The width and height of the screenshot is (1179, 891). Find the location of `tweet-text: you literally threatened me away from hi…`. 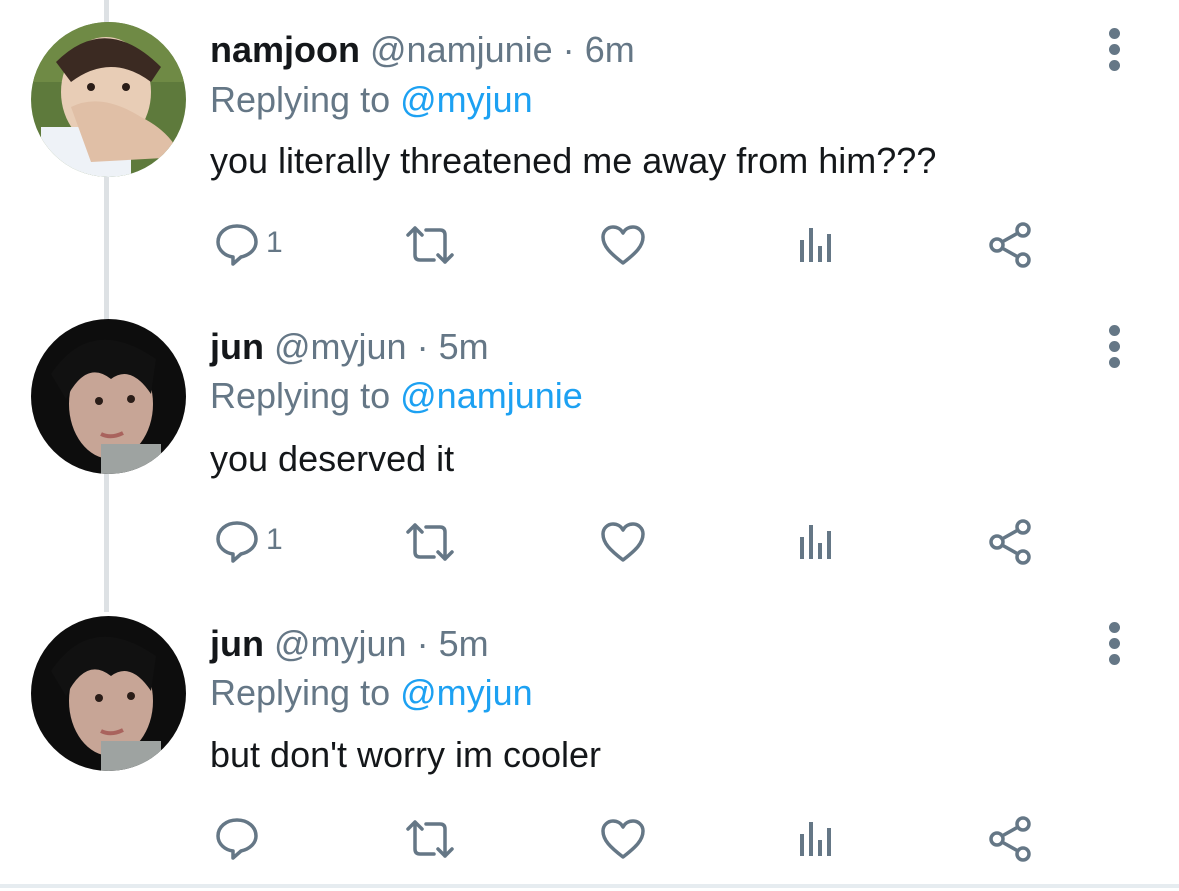

tweet-text: you literally threatened me away from hi… is located at coordinates (573, 160).